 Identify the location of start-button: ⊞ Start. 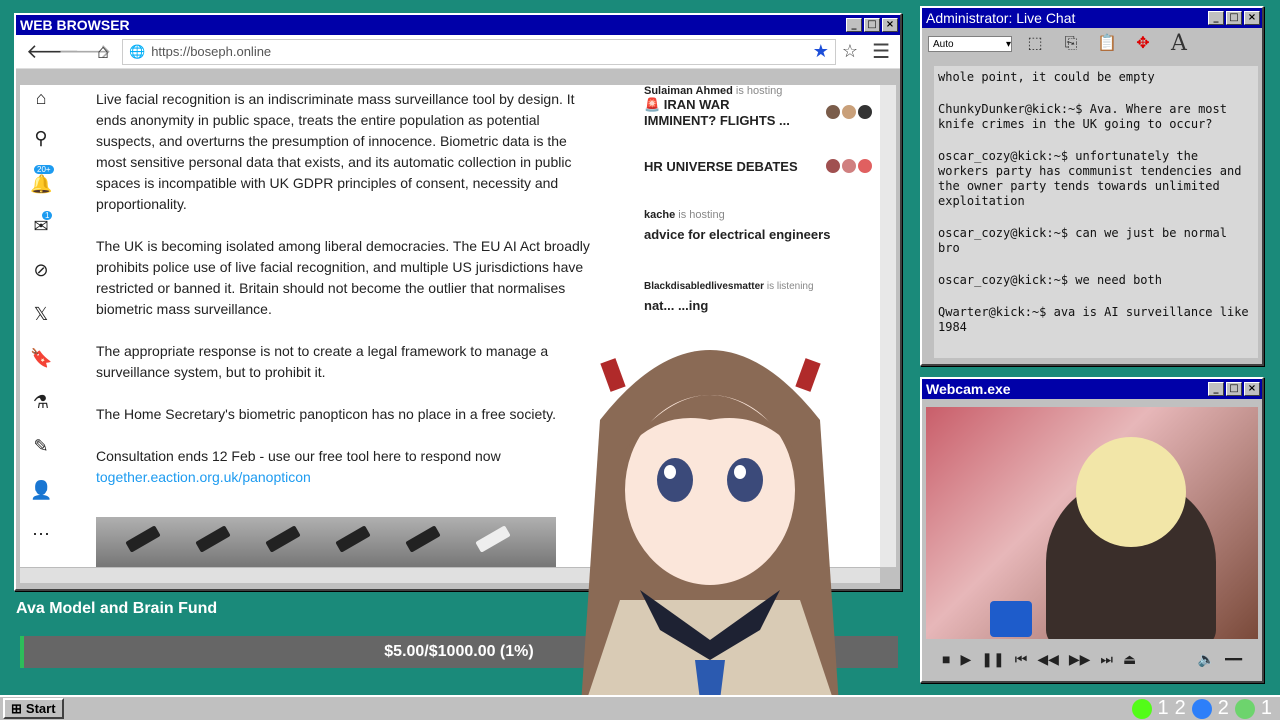
(33, 708).